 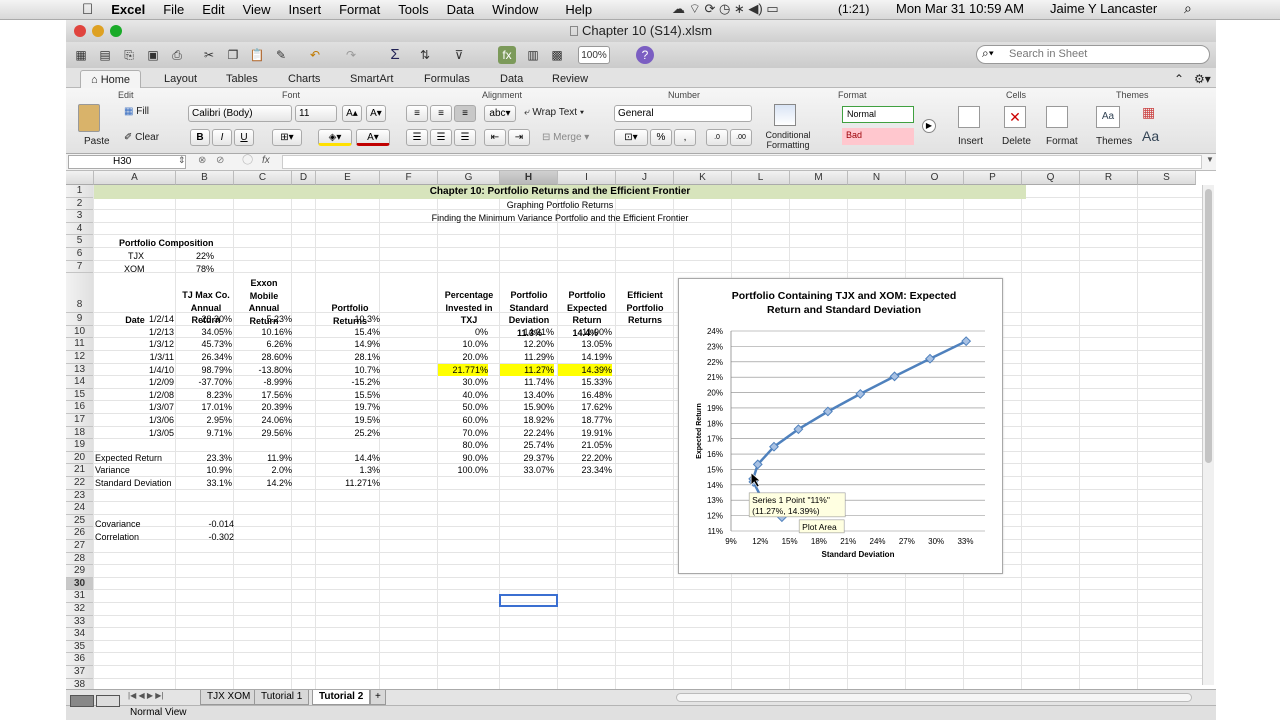 I want to click on zoom-field: 100%, so click(x=594, y=55).